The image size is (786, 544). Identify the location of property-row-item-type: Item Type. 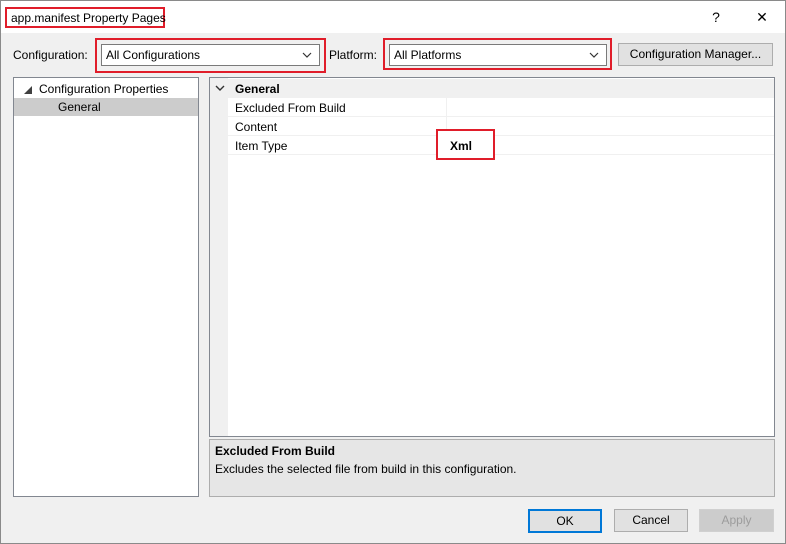
(501, 145).